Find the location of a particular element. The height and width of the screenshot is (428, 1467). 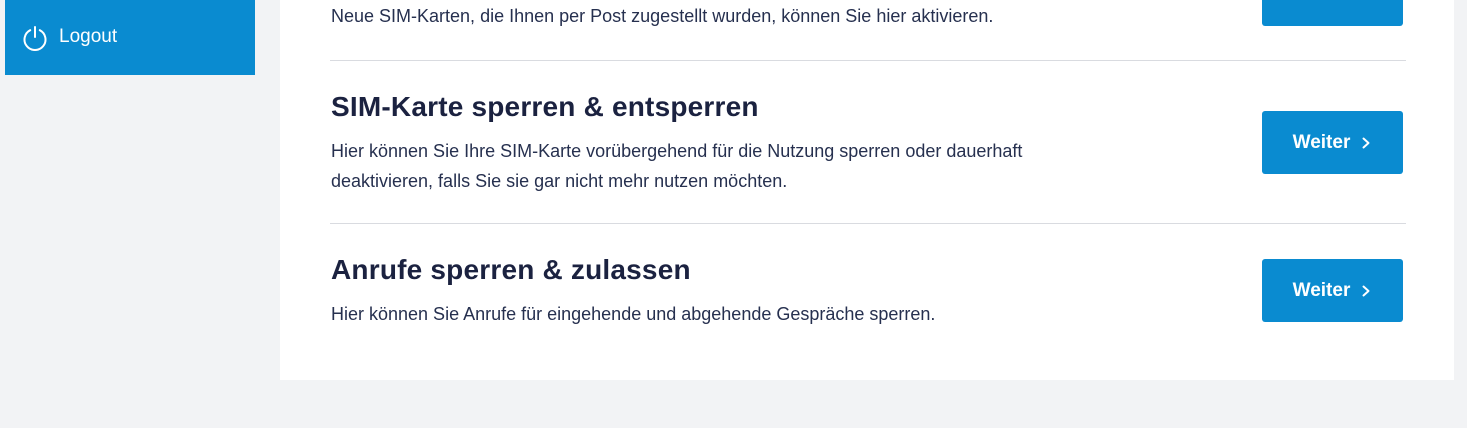

power-icon is located at coordinates (35, 38).